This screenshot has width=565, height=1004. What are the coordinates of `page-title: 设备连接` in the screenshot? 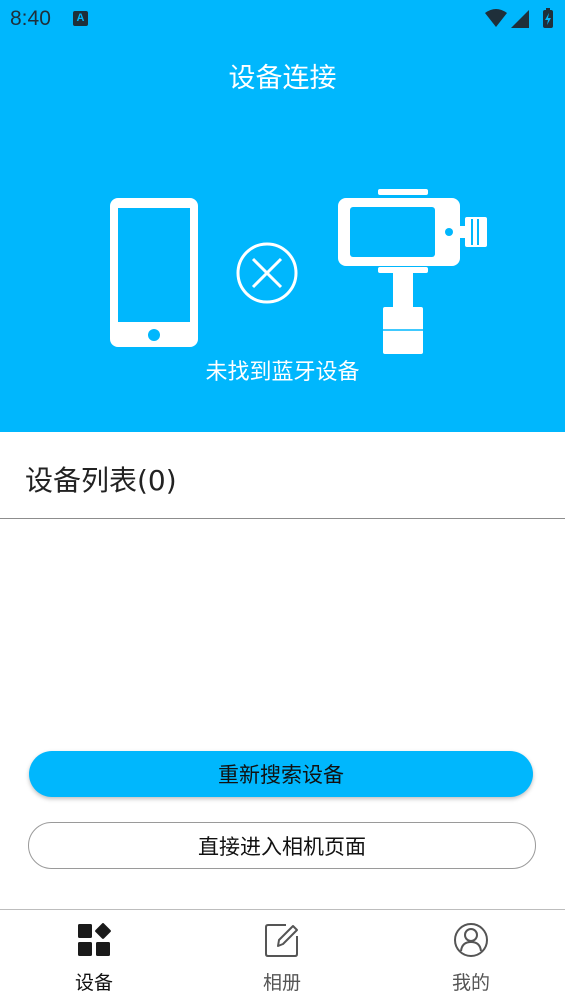 It's located at (282, 78).